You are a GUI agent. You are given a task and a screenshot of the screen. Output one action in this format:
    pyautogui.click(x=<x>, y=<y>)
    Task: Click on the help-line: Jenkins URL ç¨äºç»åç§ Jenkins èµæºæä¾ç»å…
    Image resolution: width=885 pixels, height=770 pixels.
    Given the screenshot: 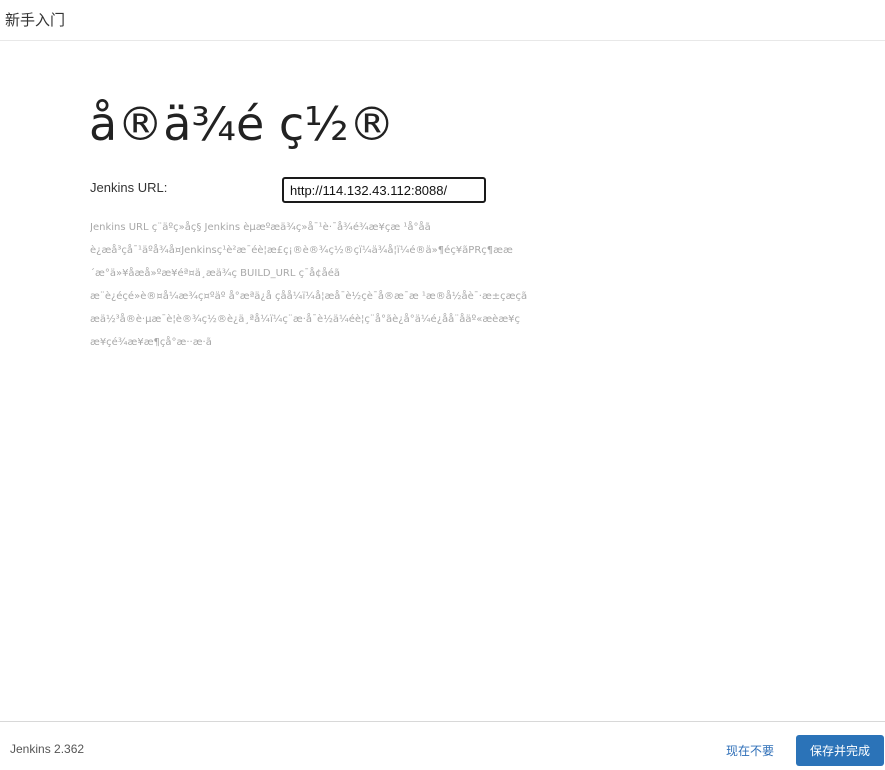 What is the action you would take?
    pyautogui.click(x=260, y=227)
    